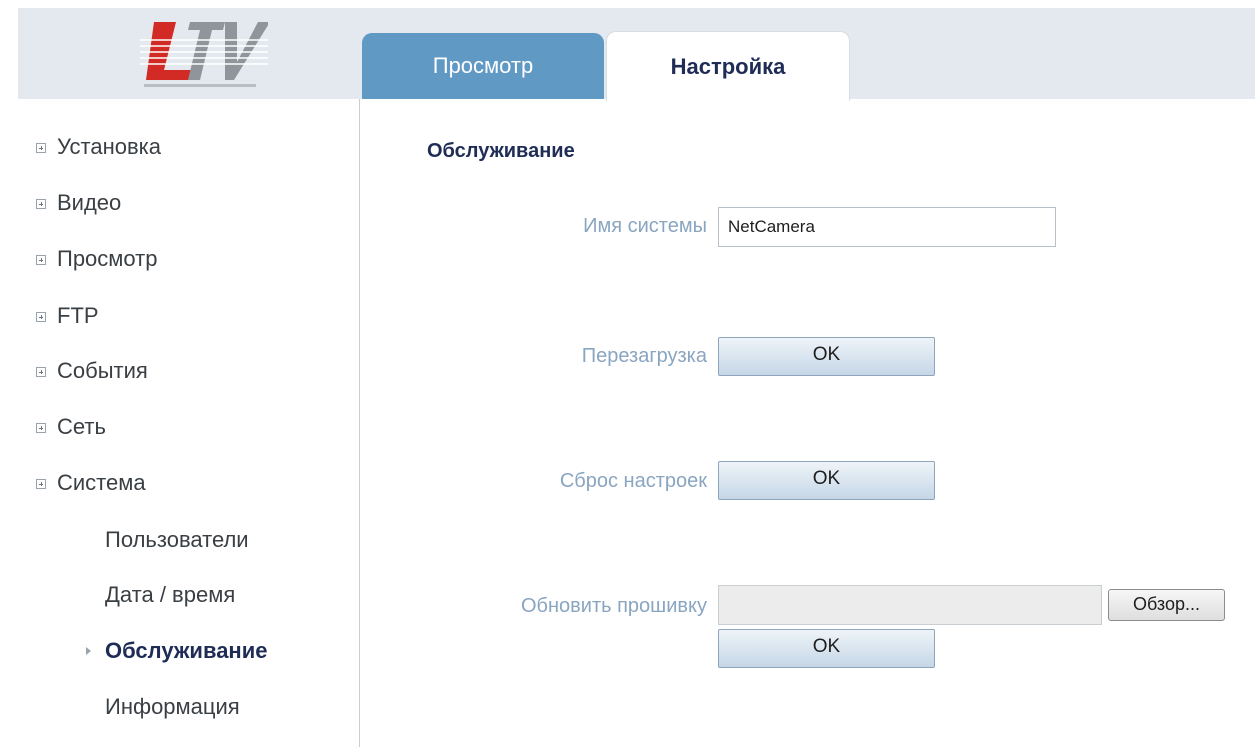  Describe the element at coordinates (101, 482) in the screenshot. I see `sidebar-item-label: Система` at that location.